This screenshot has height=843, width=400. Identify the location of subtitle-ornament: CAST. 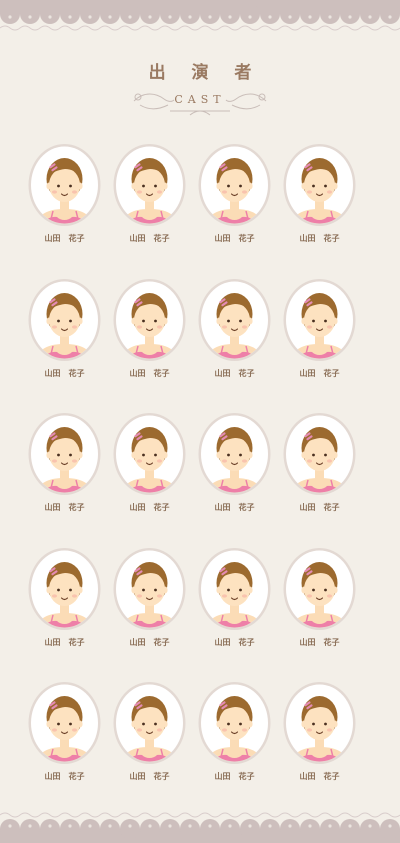
(200, 102).